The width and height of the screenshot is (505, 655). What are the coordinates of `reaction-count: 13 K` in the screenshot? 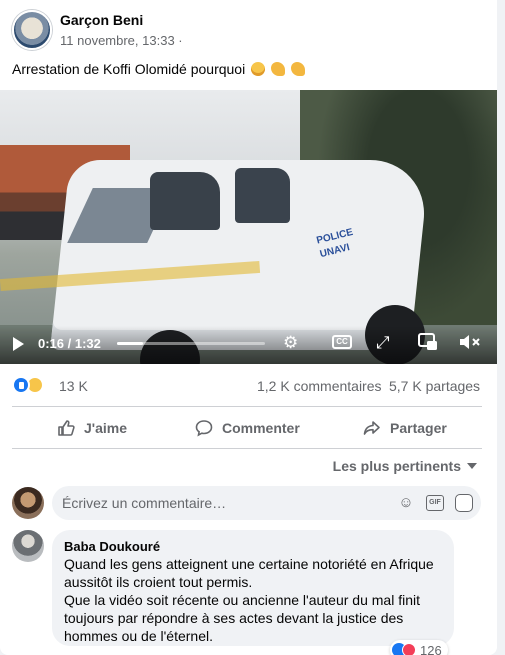 It's located at (73, 386).